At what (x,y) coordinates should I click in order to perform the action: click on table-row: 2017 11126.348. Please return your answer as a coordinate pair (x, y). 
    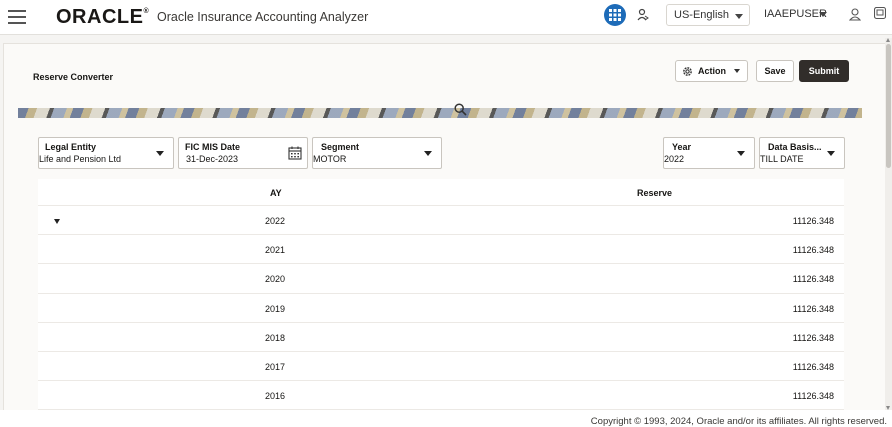
    Looking at the image, I should click on (441, 367).